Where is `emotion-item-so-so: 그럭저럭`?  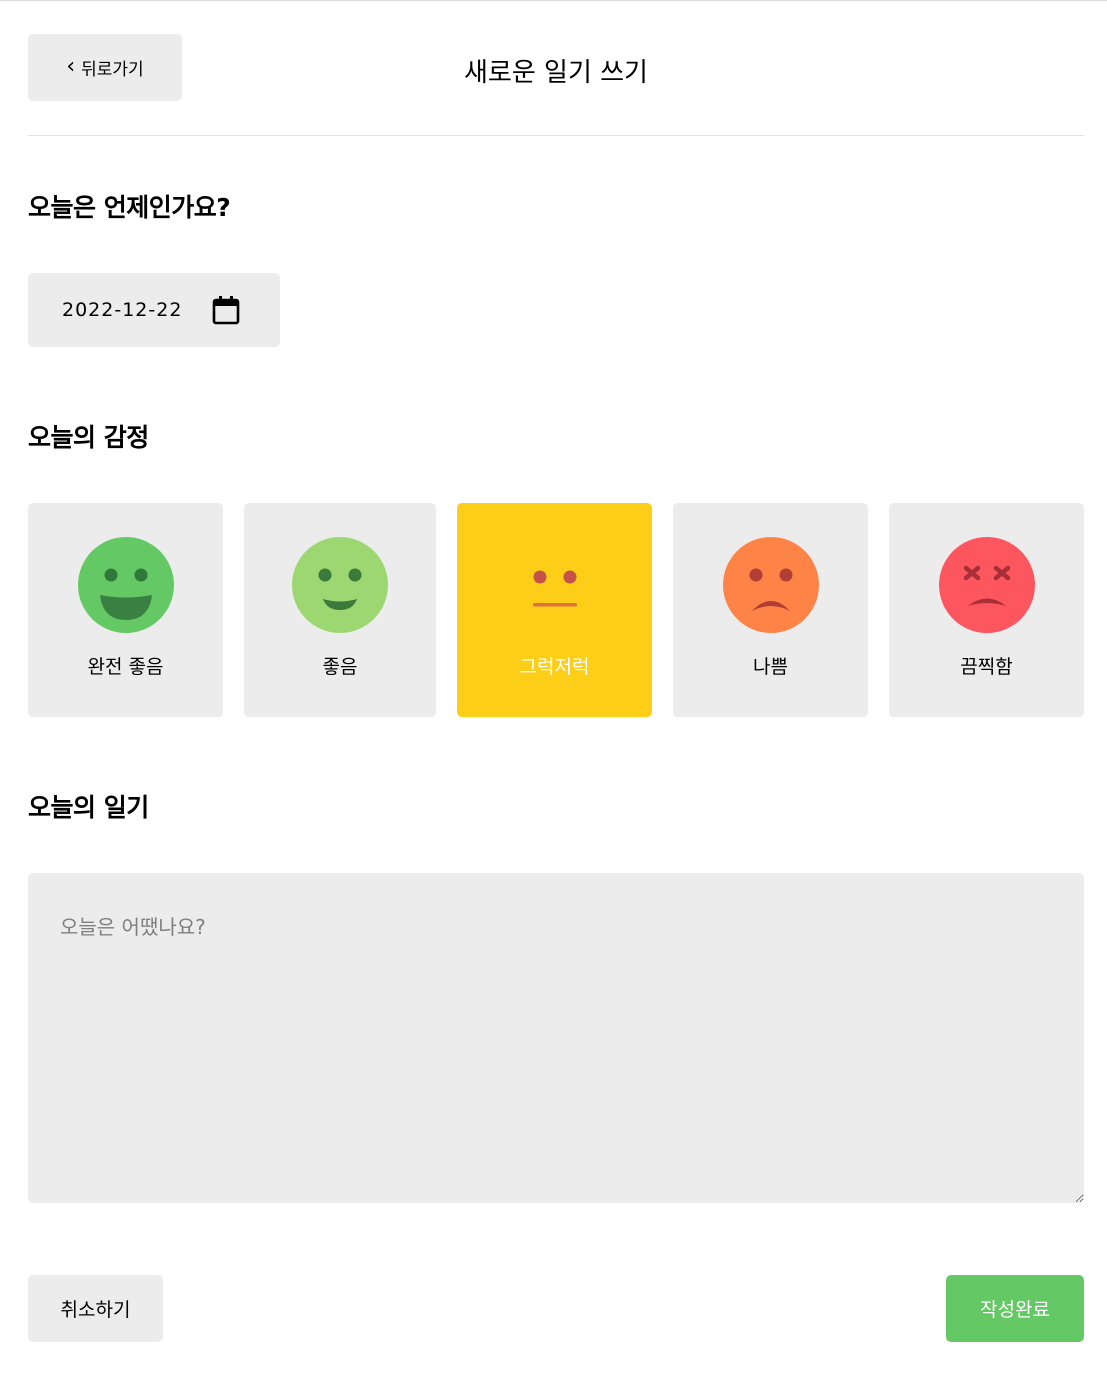
emotion-item-so-so: 그럭저럭 is located at coordinates (554, 610).